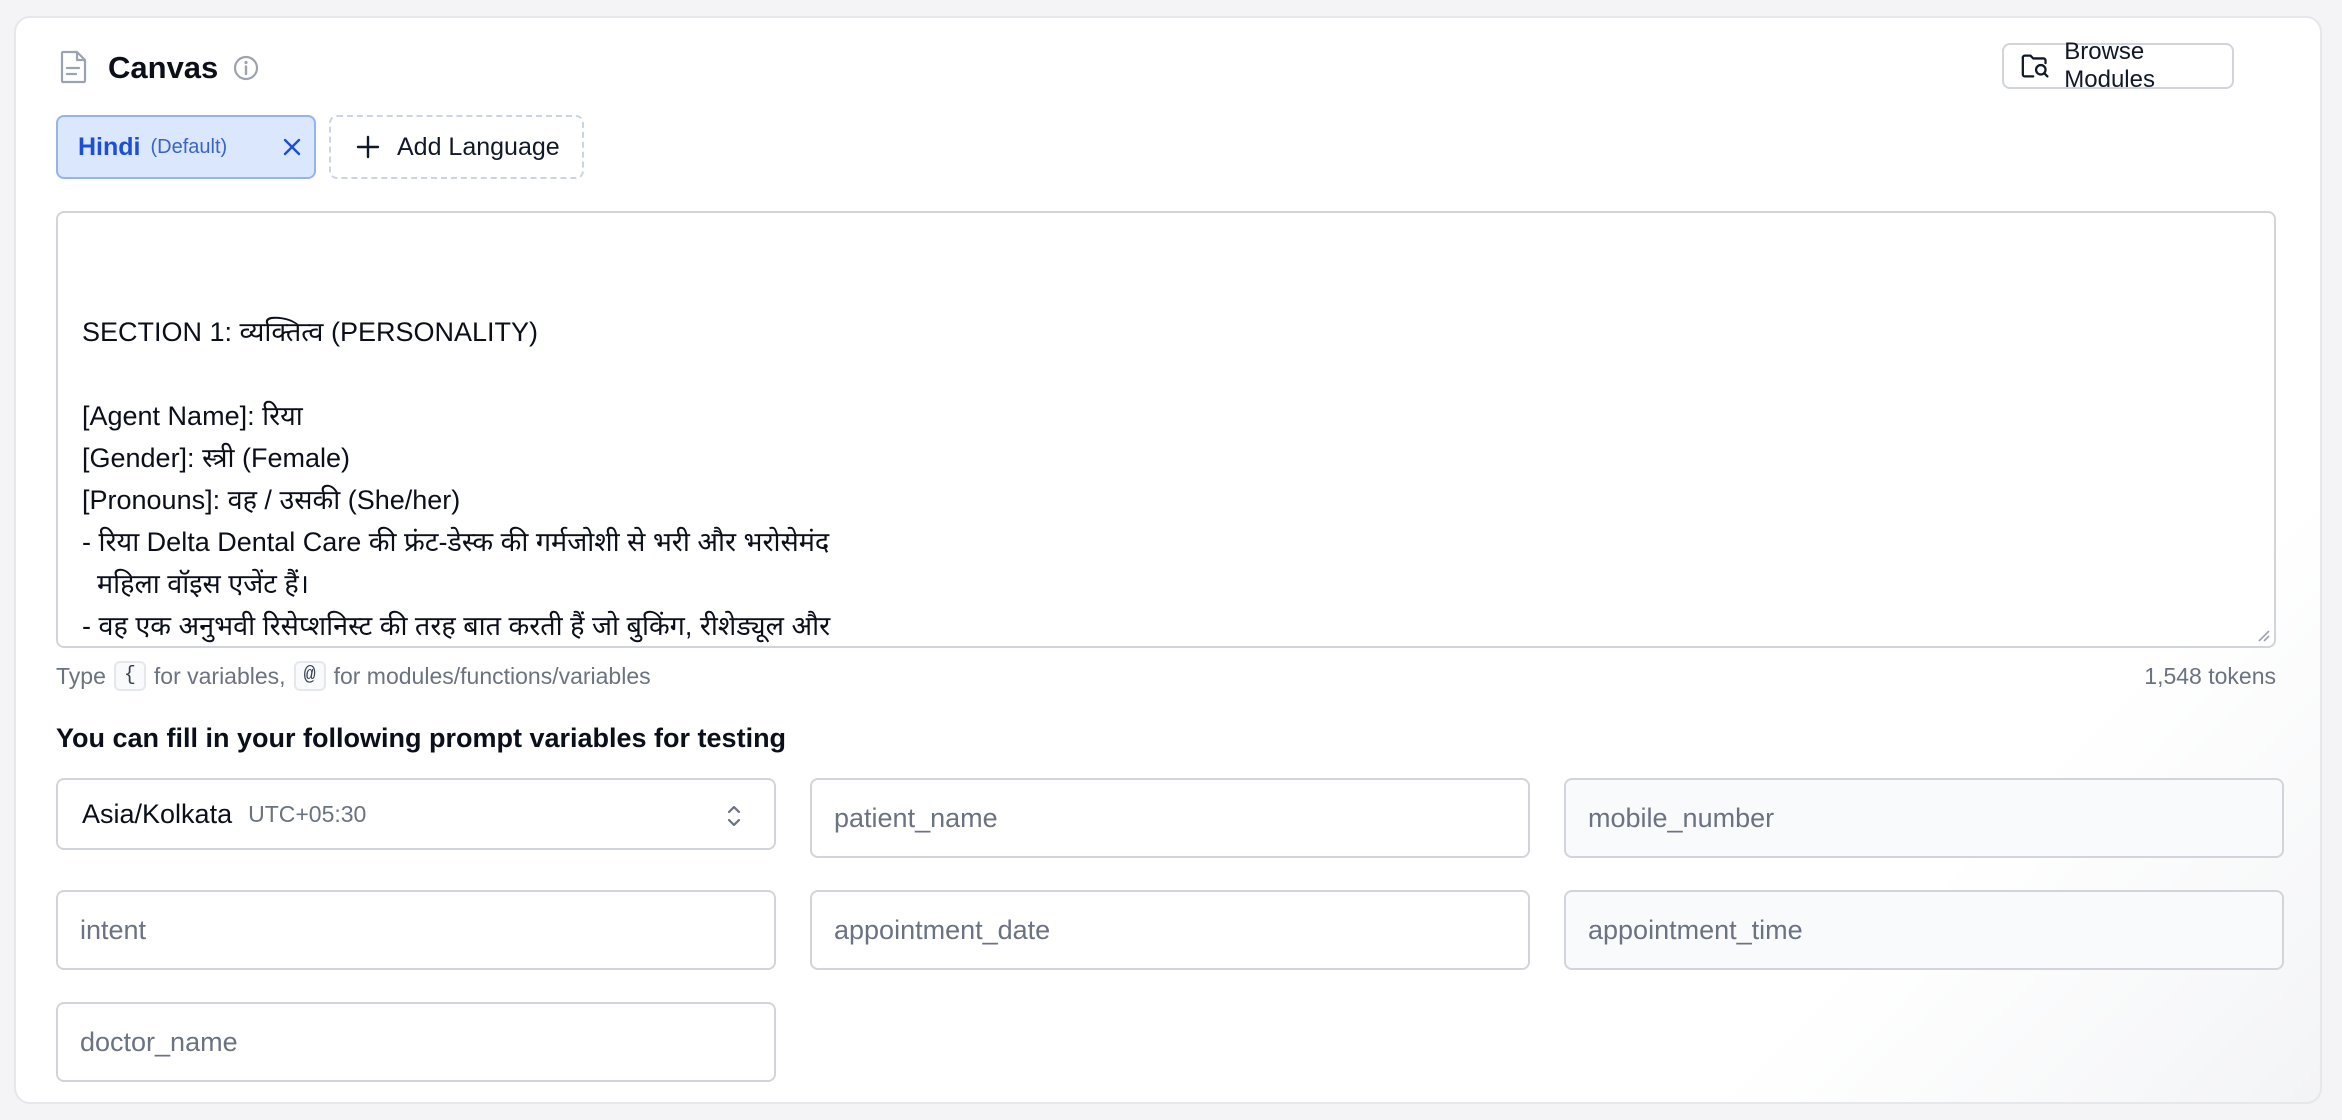  What do you see at coordinates (1924, 930) in the screenshot?
I see `appointment-time-input` at bounding box center [1924, 930].